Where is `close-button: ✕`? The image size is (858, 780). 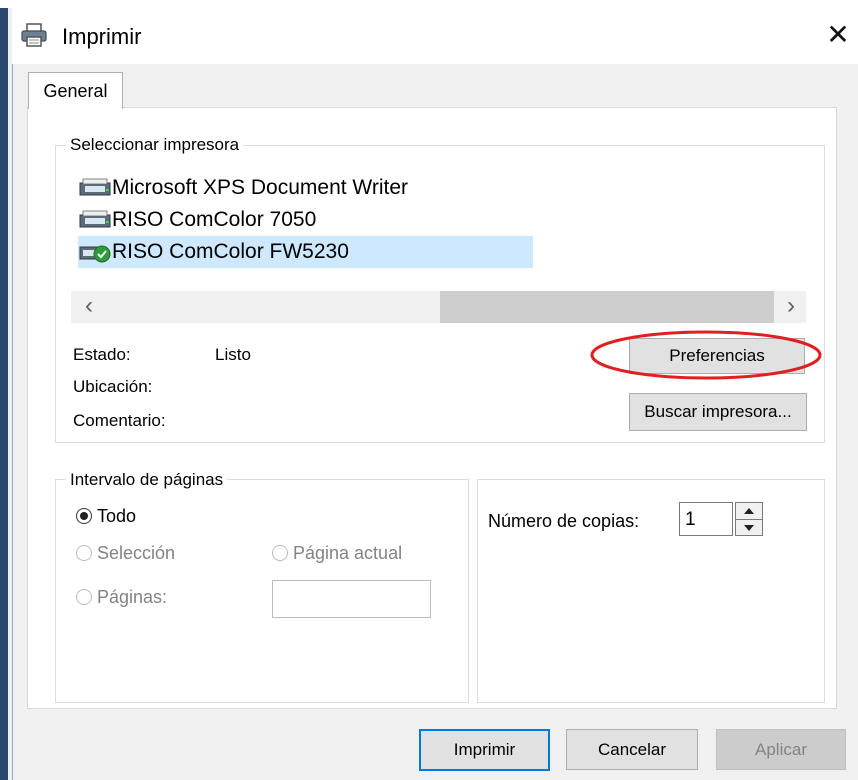 close-button: ✕ is located at coordinates (838, 36).